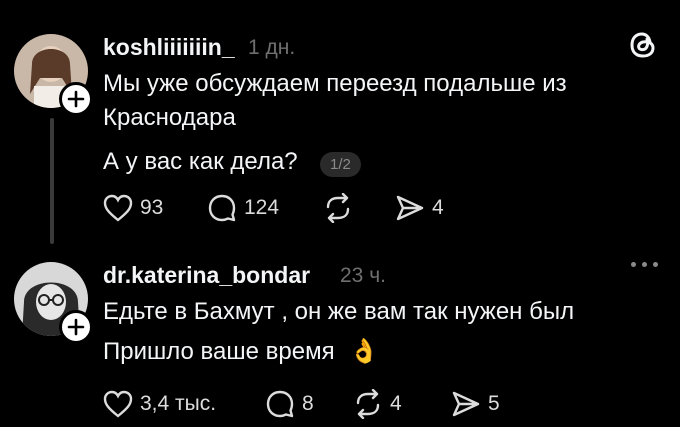 The width and height of the screenshot is (680, 427). Describe the element at coordinates (169, 117) in the screenshot. I see `post-text-line-2: Краснодара` at that location.